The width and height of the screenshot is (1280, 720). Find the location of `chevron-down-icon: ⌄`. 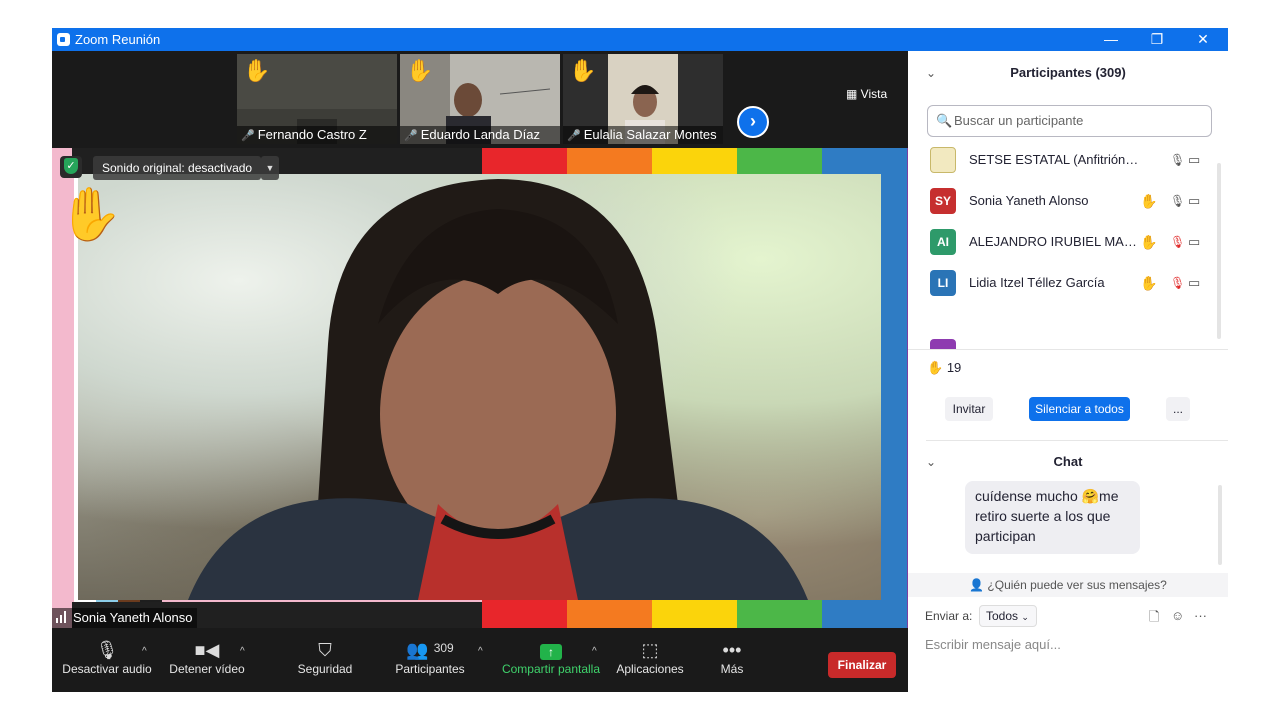

chevron-down-icon: ⌄ is located at coordinates (1025, 617).